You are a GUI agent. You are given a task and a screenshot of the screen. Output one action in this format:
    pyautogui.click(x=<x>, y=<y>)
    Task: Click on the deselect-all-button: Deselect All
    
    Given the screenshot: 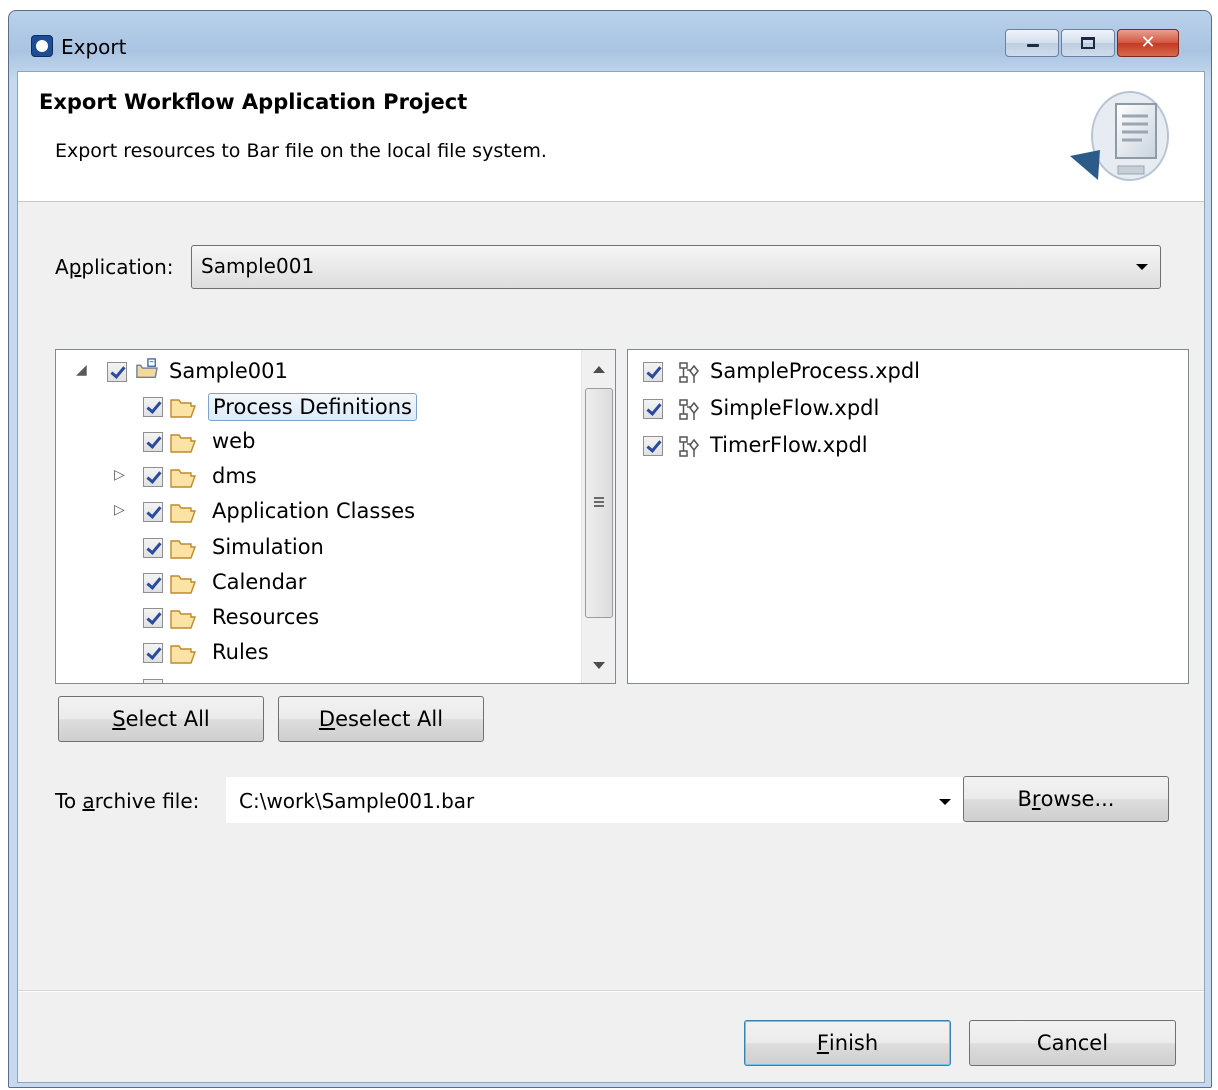 What is the action you would take?
    pyautogui.click(x=381, y=719)
    